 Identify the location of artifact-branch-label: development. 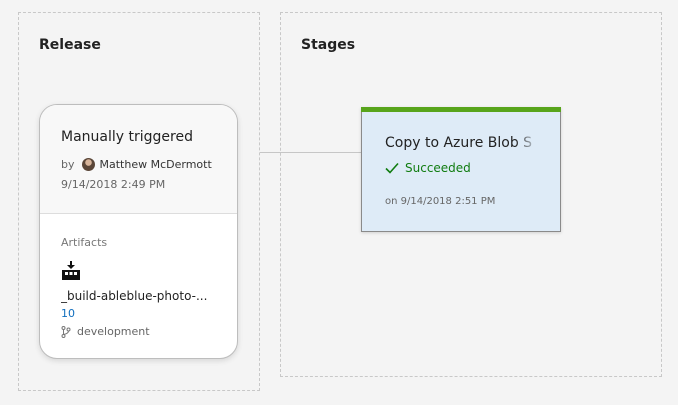
(113, 331).